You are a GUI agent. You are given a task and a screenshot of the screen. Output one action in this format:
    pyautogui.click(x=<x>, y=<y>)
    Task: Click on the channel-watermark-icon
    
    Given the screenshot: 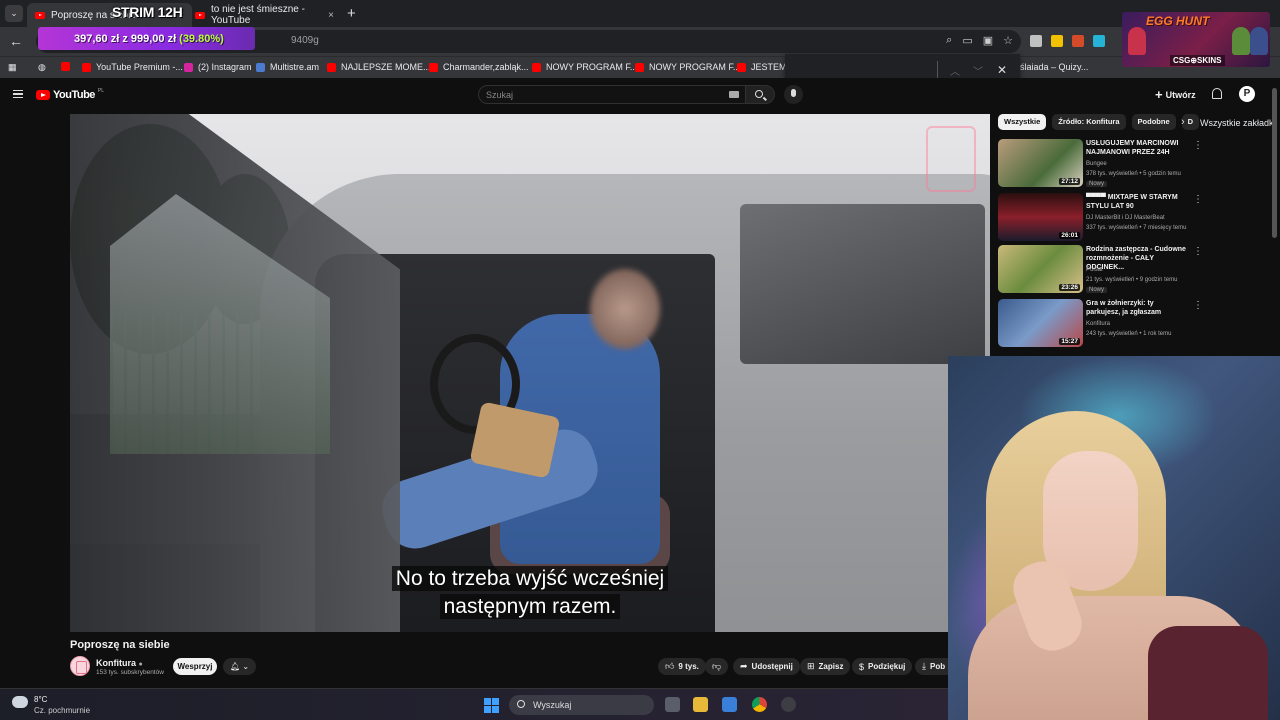 What is the action you would take?
    pyautogui.click(x=951, y=159)
    